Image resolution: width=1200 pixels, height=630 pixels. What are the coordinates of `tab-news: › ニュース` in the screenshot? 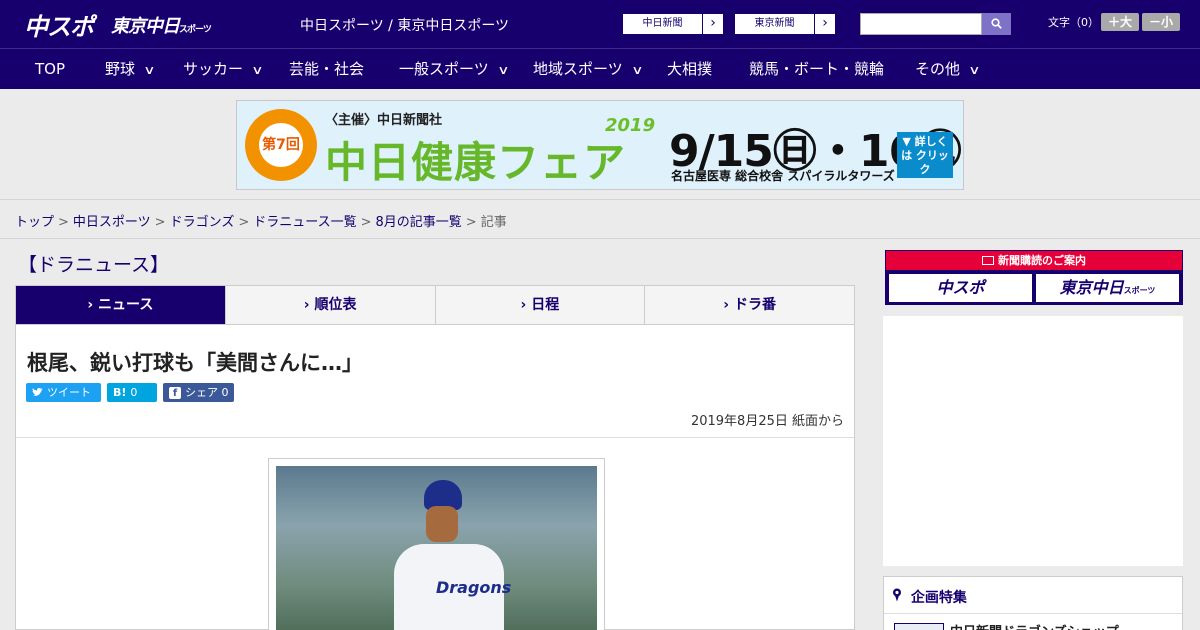 It's located at (121, 309).